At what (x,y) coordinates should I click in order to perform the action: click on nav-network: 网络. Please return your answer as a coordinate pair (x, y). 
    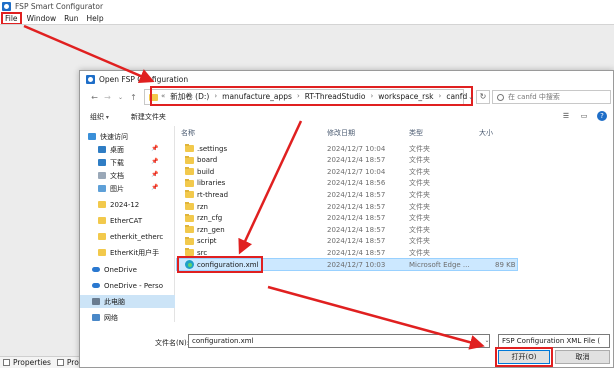
    Looking at the image, I should click on (127, 317).